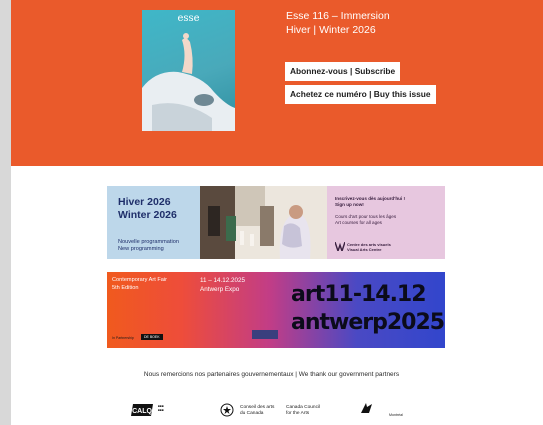  I want to click on canada-council-name-fr: Conseil des arts du Canada, so click(257, 410).